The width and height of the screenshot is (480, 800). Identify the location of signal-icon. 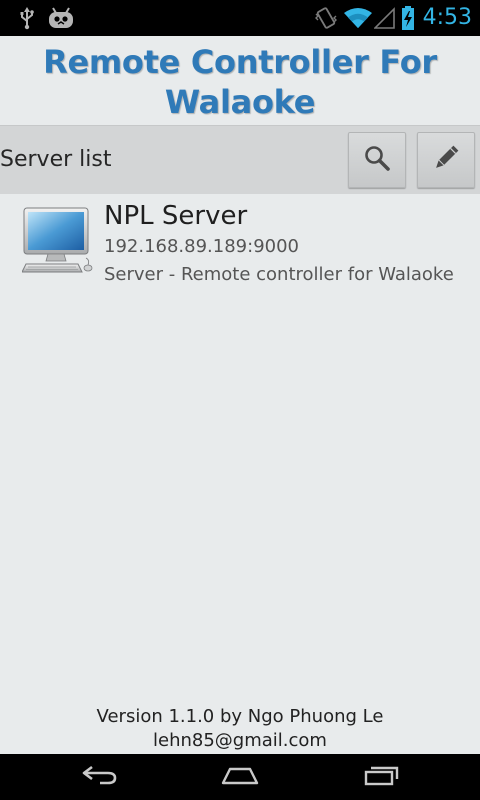
(385, 18).